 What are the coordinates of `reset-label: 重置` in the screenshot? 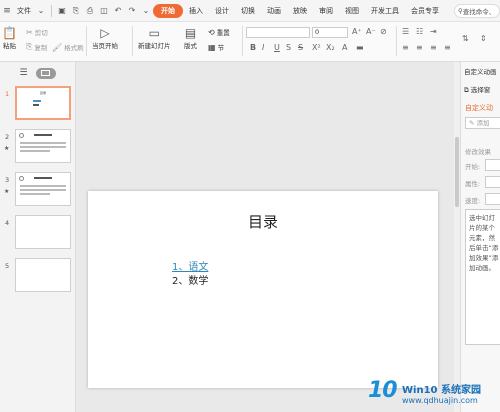 It's located at (223, 33).